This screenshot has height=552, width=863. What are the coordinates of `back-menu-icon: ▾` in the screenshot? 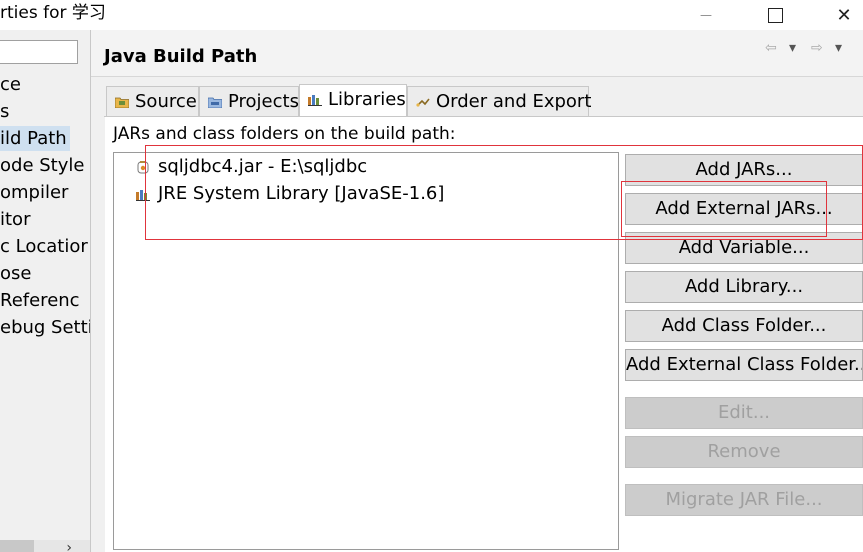 It's located at (792, 48).